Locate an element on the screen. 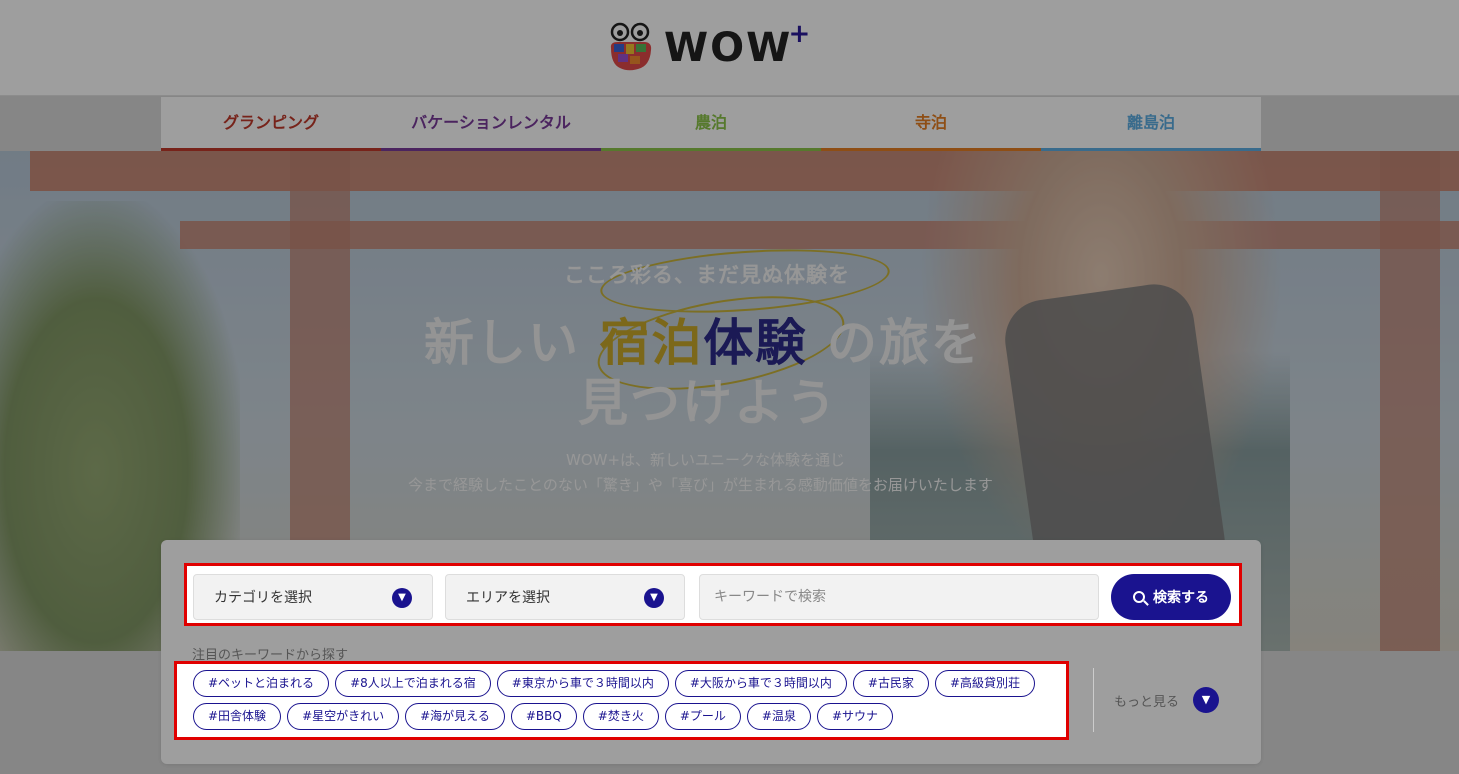 The height and width of the screenshot is (774, 1459). nav-item-island-stay: 離島泊 is located at coordinates (1151, 124).